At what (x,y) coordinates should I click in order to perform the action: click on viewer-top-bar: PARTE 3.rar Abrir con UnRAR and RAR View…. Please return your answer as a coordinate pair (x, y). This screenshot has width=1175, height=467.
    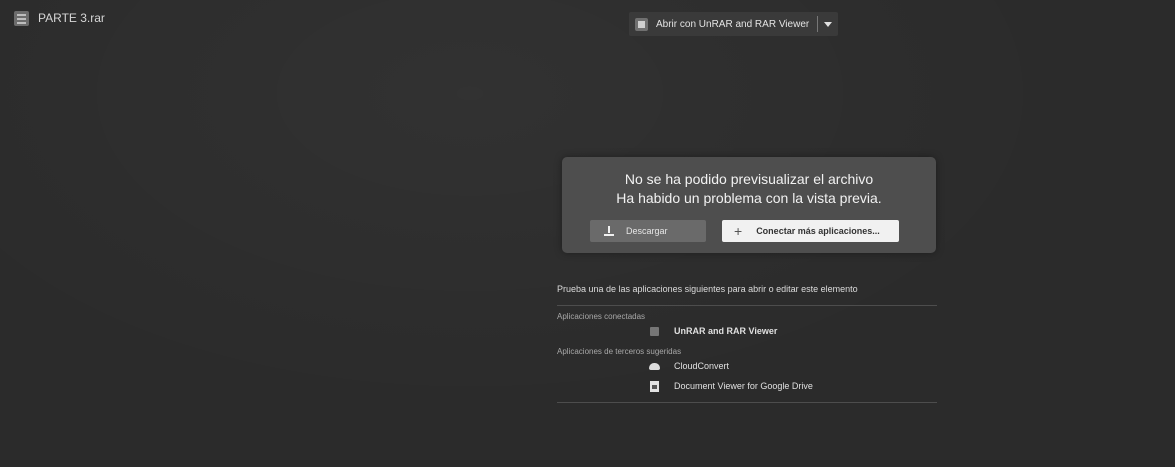
    Looking at the image, I should click on (587, 20).